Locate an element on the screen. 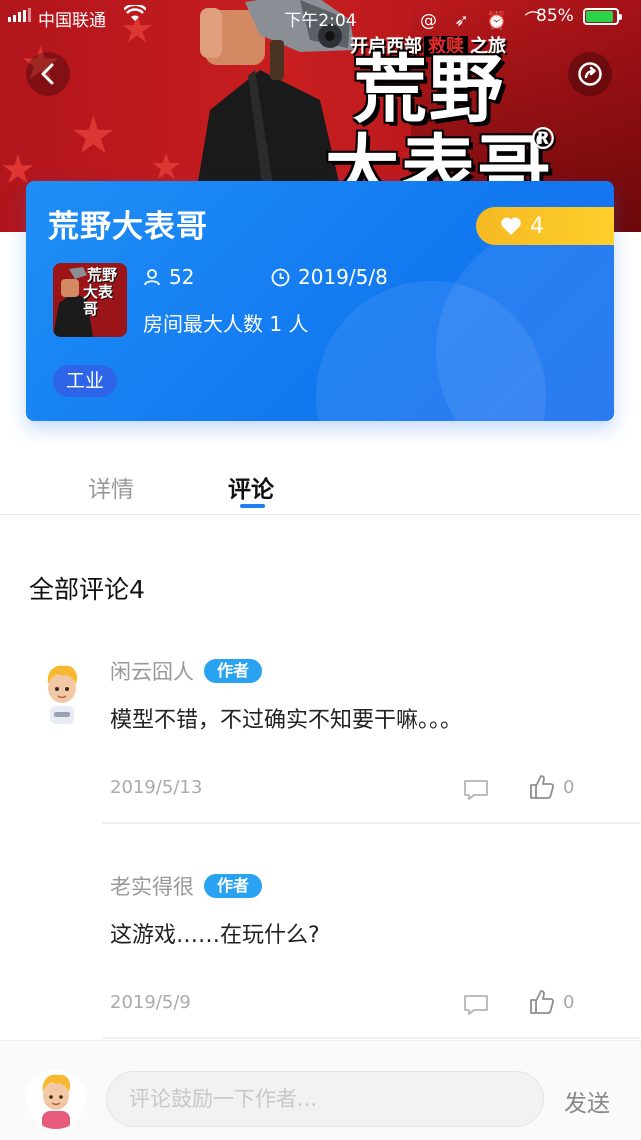 This screenshot has width=641, height=1140. room-capacity: 房间最大人数 1 人 is located at coordinates (226, 324).